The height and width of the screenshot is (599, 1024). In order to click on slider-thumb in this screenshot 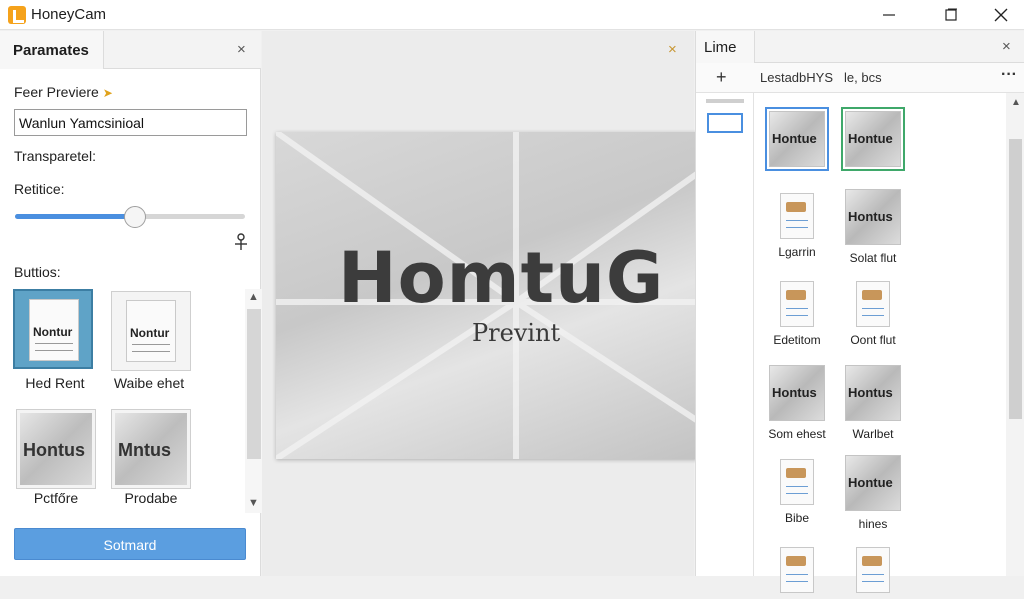, I will do `click(134, 217)`.